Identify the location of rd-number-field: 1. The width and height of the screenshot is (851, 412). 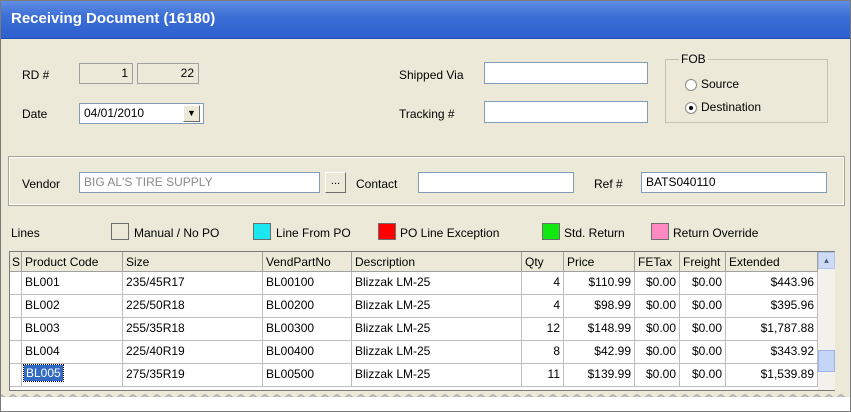
(106, 73).